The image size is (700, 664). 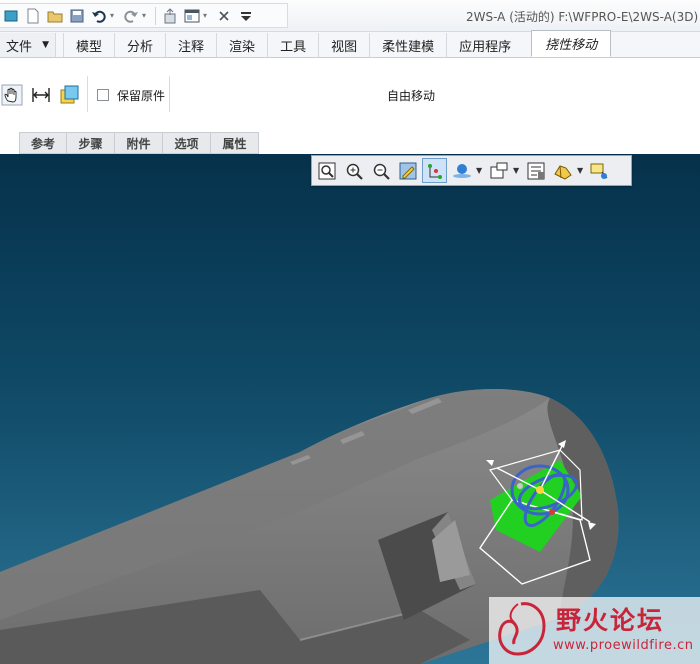 What do you see at coordinates (59, 45) in the screenshot?
I see `tab-gap` at bounding box center [59, 45].